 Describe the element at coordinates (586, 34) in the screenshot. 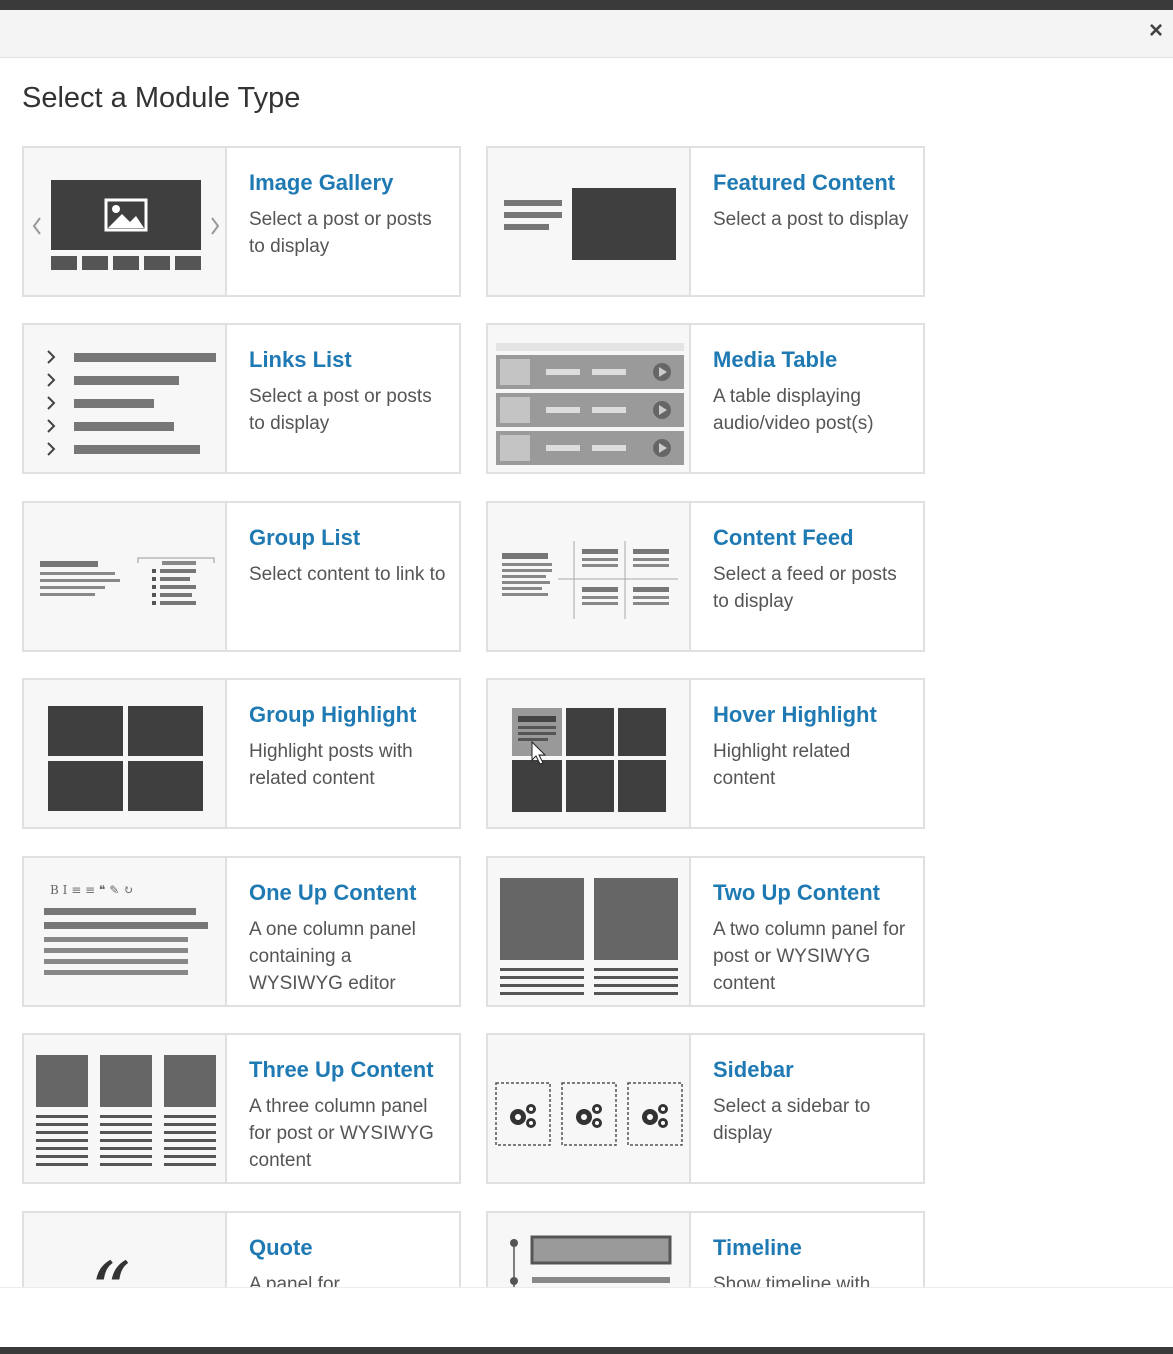

I see `dialog-header: ×` at that location.